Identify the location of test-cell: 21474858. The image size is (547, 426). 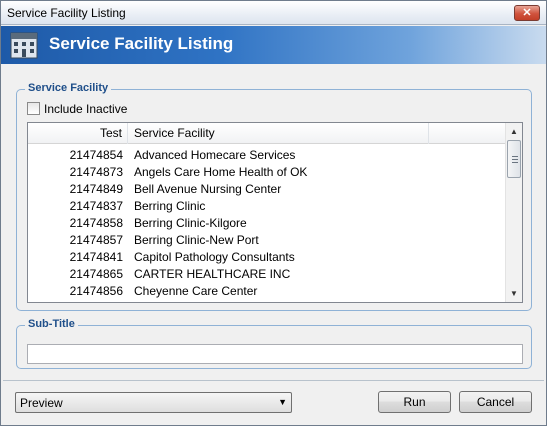
(96, 223).